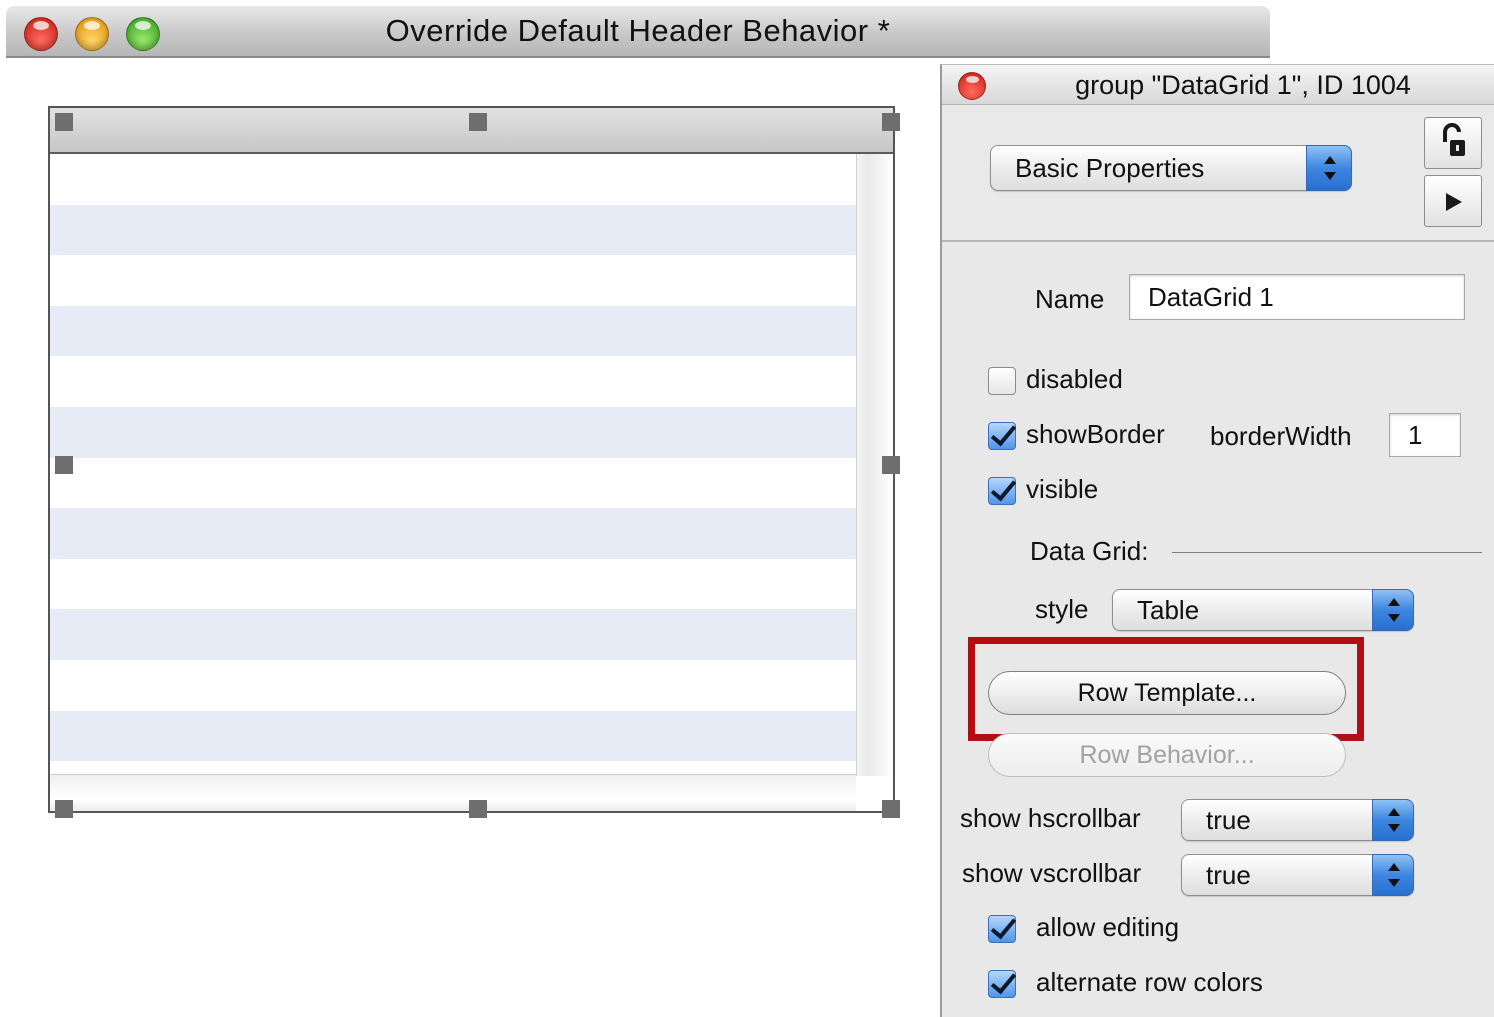  What do you see at coordinates (1074, 379) in the screenshot?
I see `disabled-label: disabled` at bounding box center [1074, 379].